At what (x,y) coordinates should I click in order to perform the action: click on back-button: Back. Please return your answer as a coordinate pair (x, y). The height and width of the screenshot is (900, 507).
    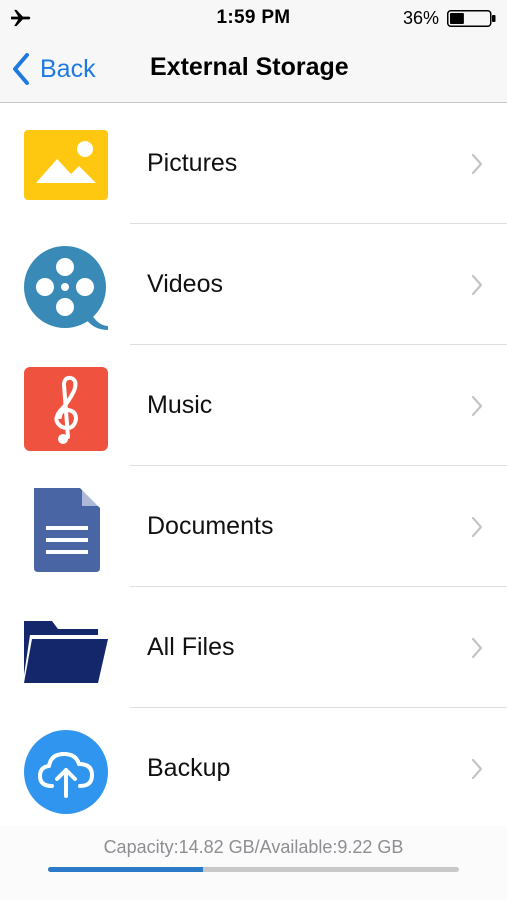
    Looking at the image, I should click on (54, 69).